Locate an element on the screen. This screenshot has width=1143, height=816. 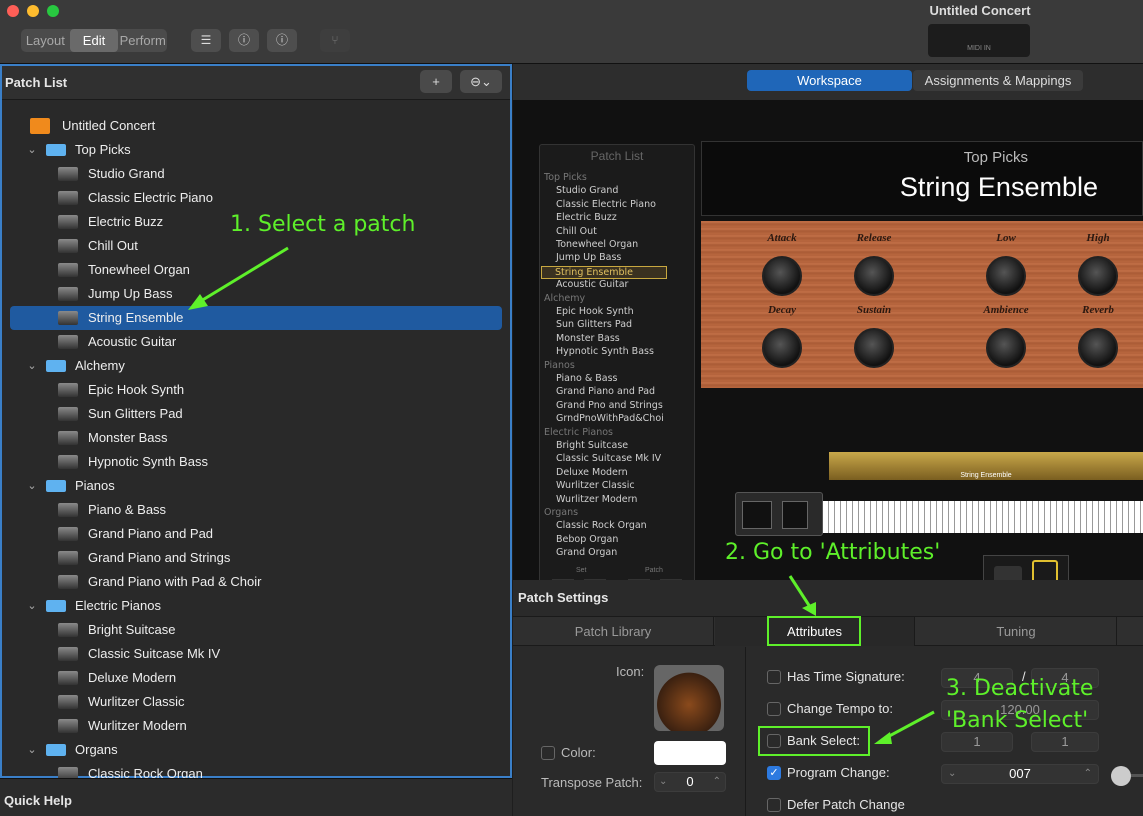
display-patch-name: String Ensemble is located at coordinates (998, 187).